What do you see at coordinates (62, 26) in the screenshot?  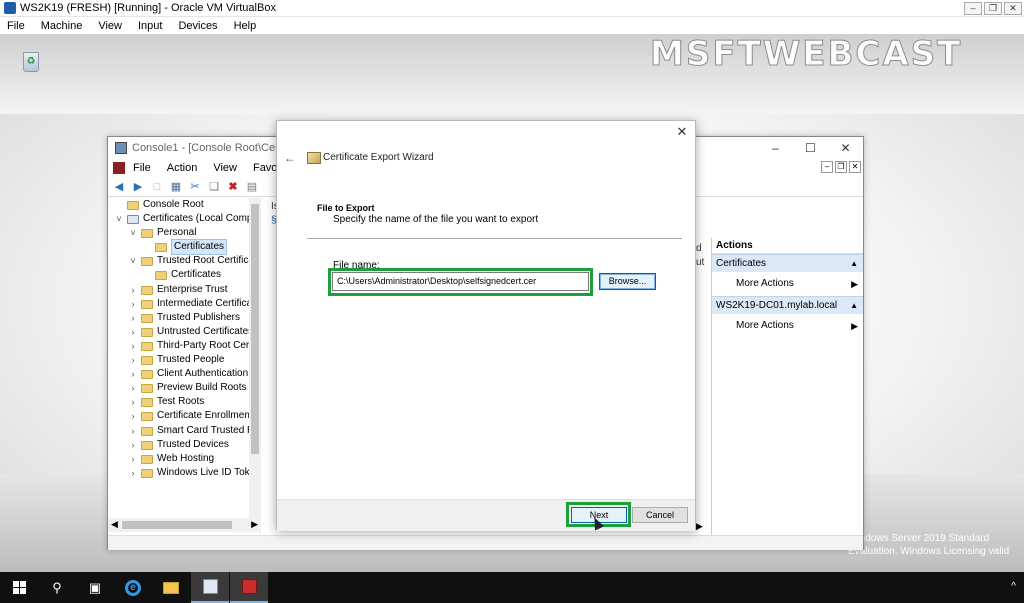 I see `vbox-menu-machine: Machine` at bounding box center [62, 26].